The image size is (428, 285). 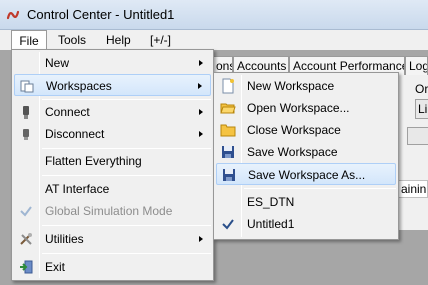 I want to click on menu-item-at-interface: AT Interface, so click(x=112, y=189).